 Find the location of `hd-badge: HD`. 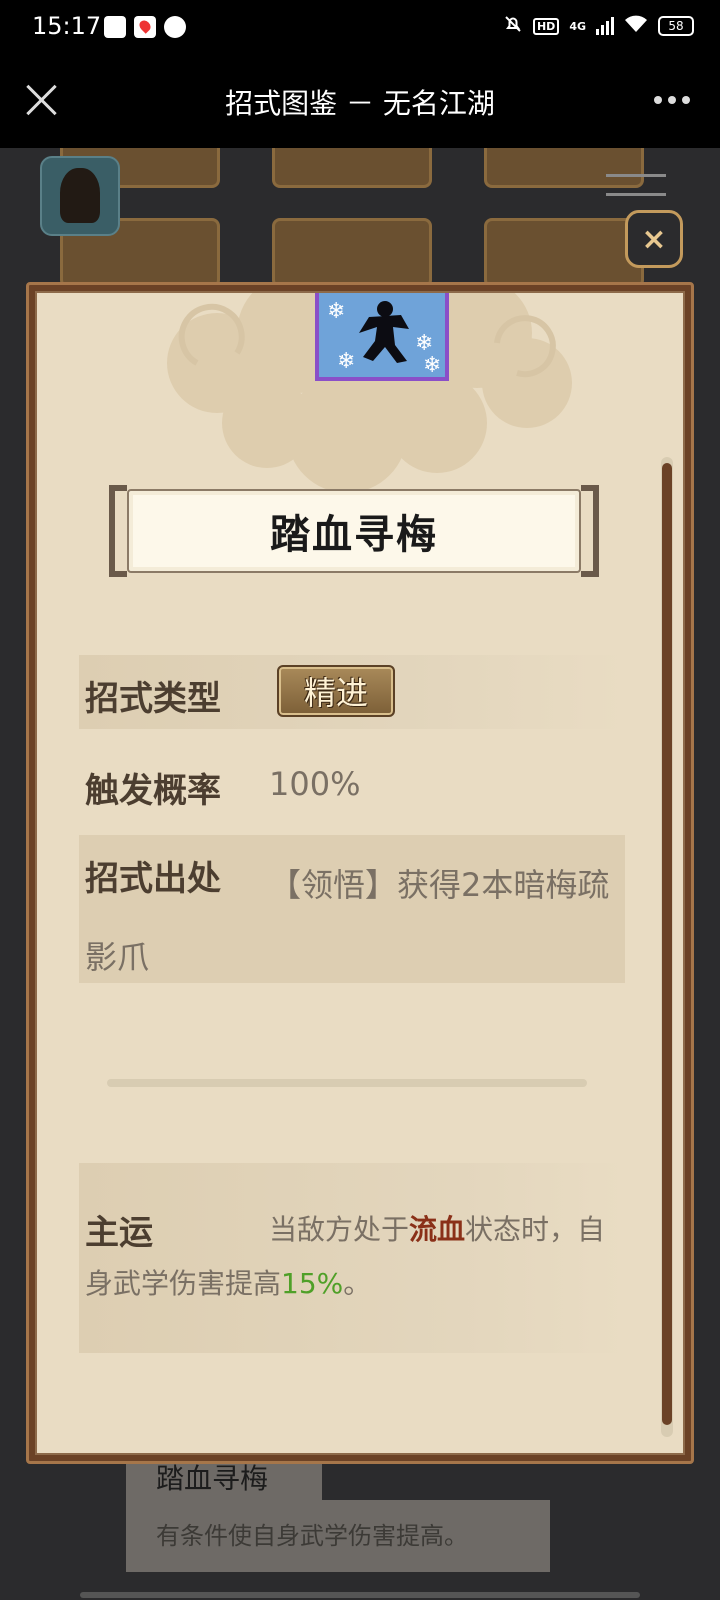

hd-badge: HD is located at coordinates (546, 26).